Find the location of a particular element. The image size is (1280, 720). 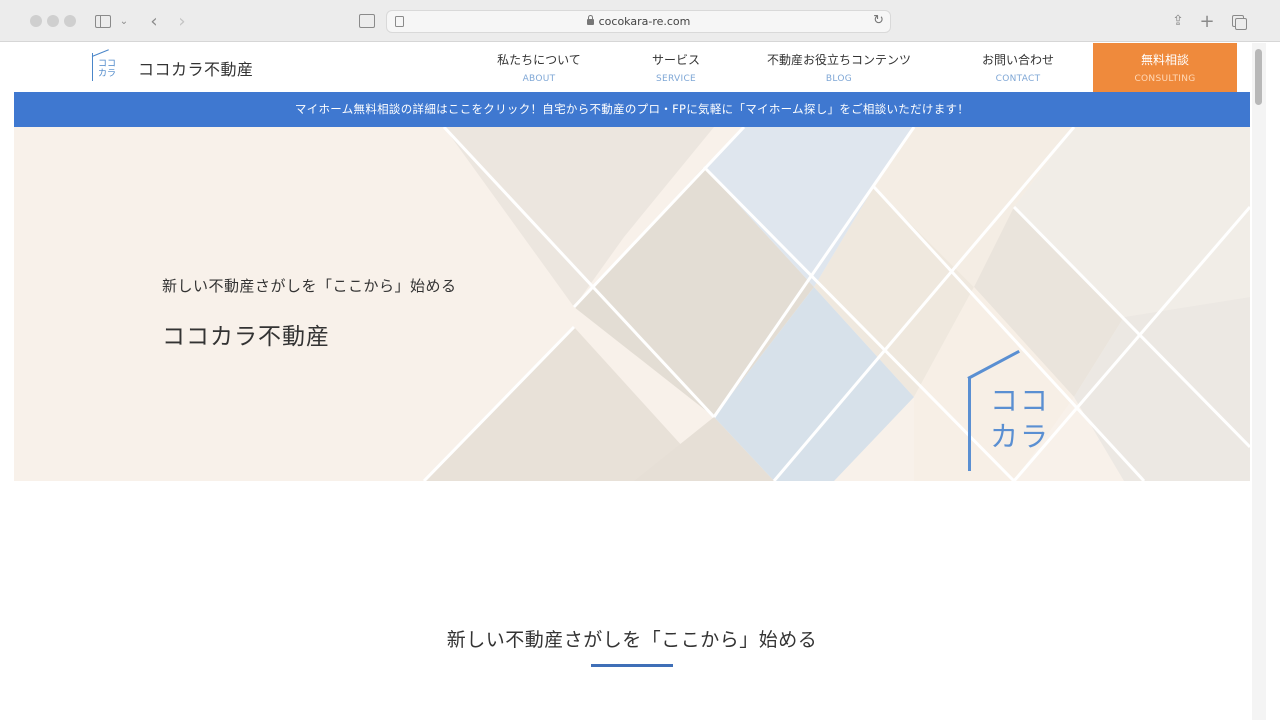

nav-label-en: CONTACT is located at coordinates (1018, 79).